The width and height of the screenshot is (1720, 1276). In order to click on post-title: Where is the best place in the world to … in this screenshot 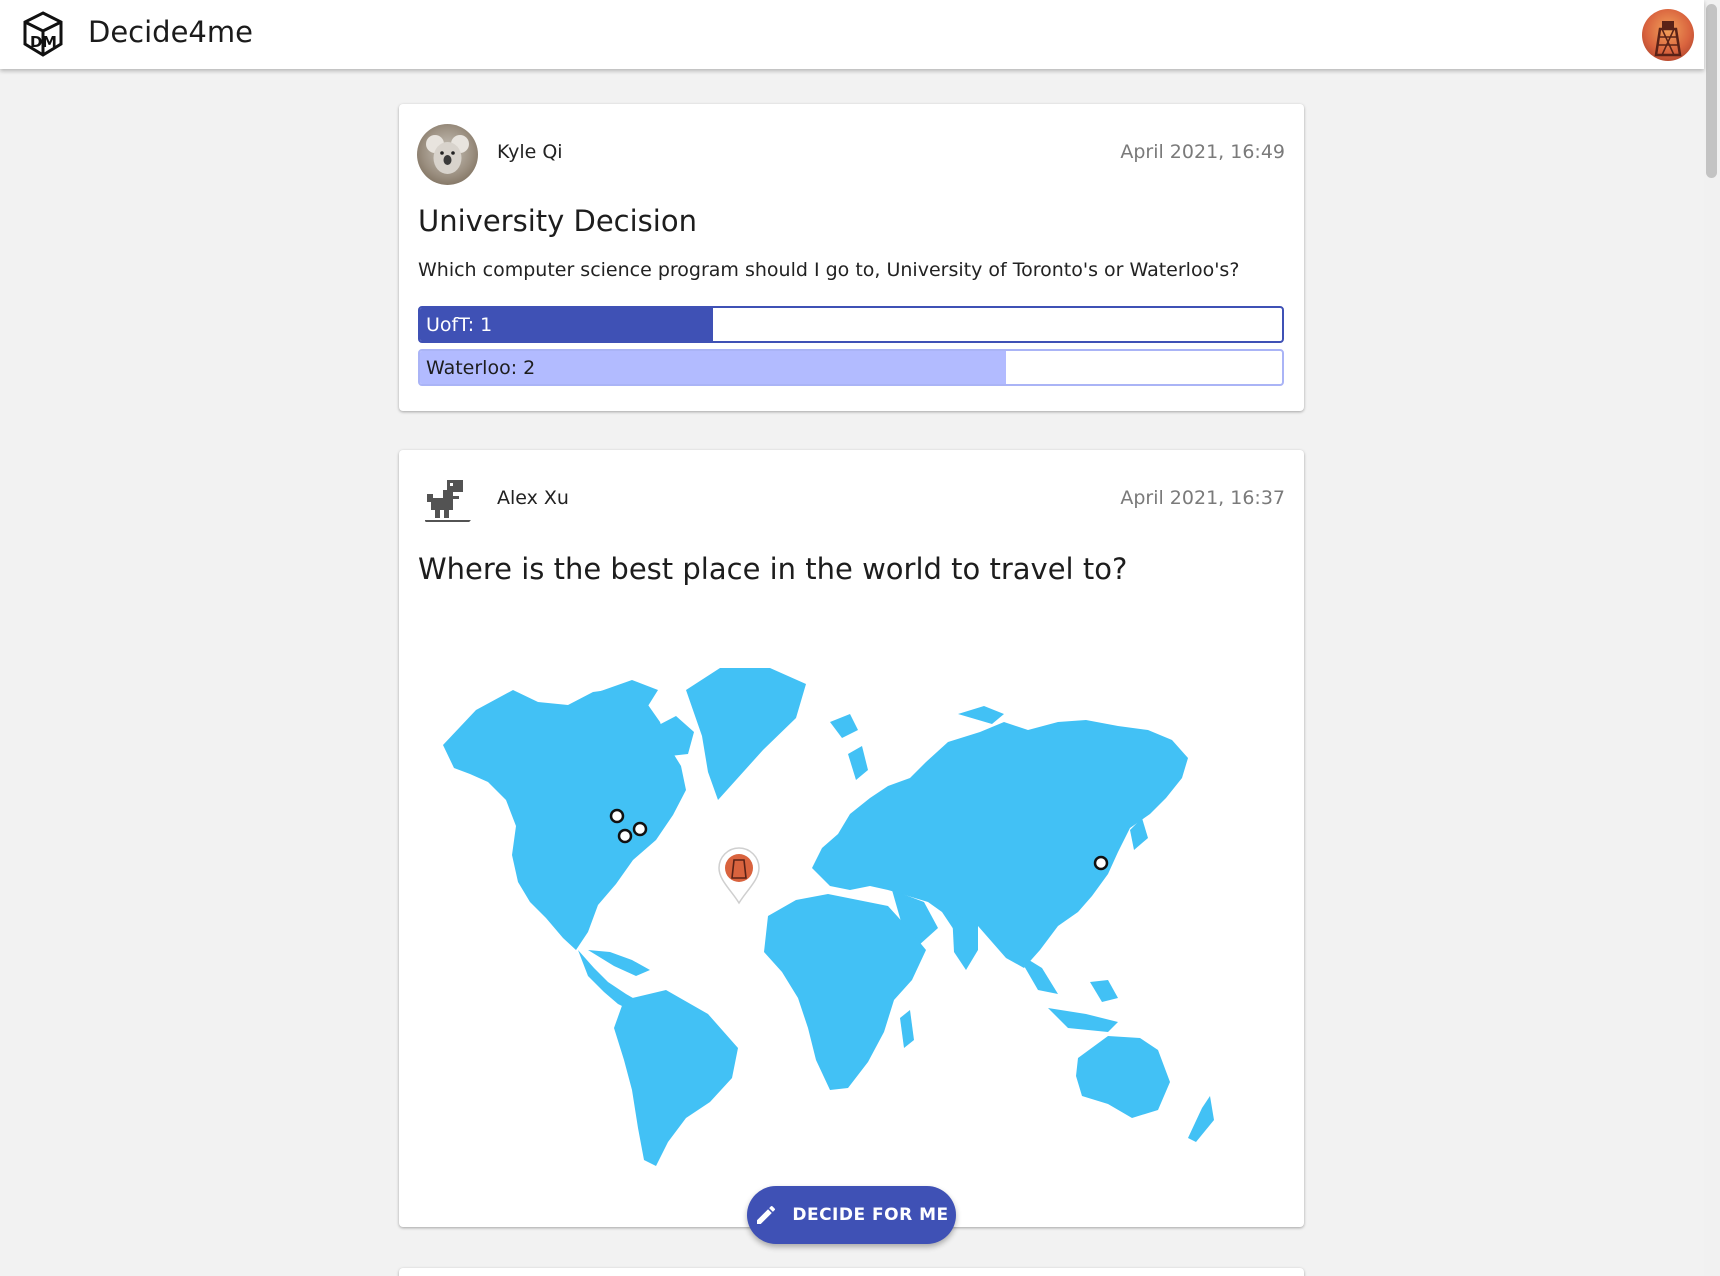, I will do `click(773, 569)`.